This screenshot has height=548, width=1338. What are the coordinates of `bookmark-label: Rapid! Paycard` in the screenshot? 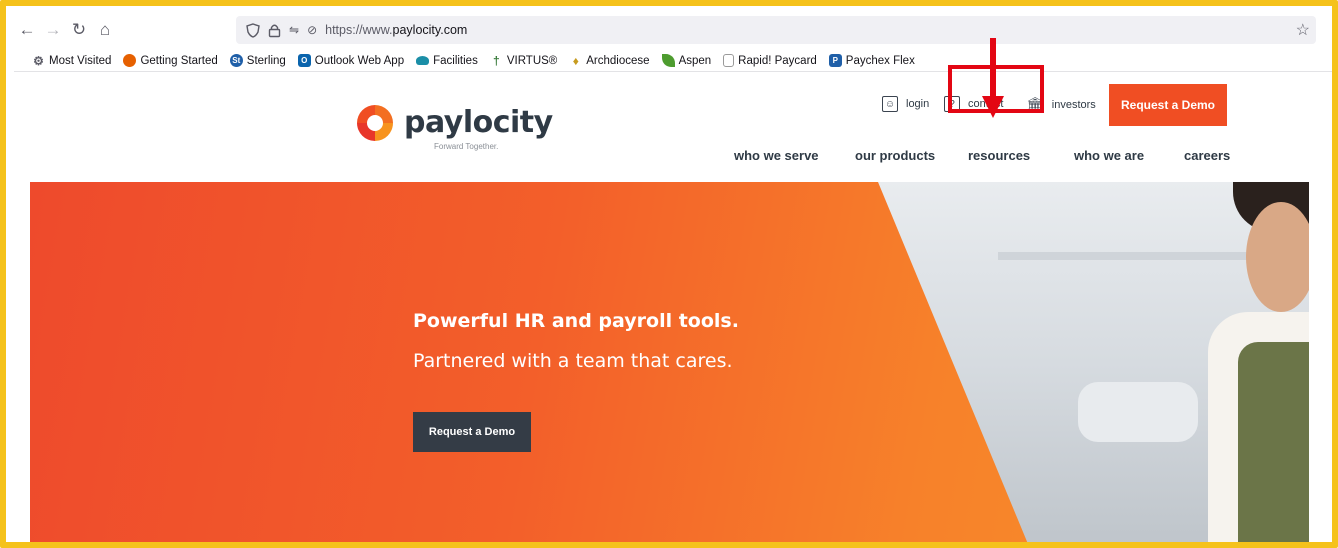 It's located at (777, 60).